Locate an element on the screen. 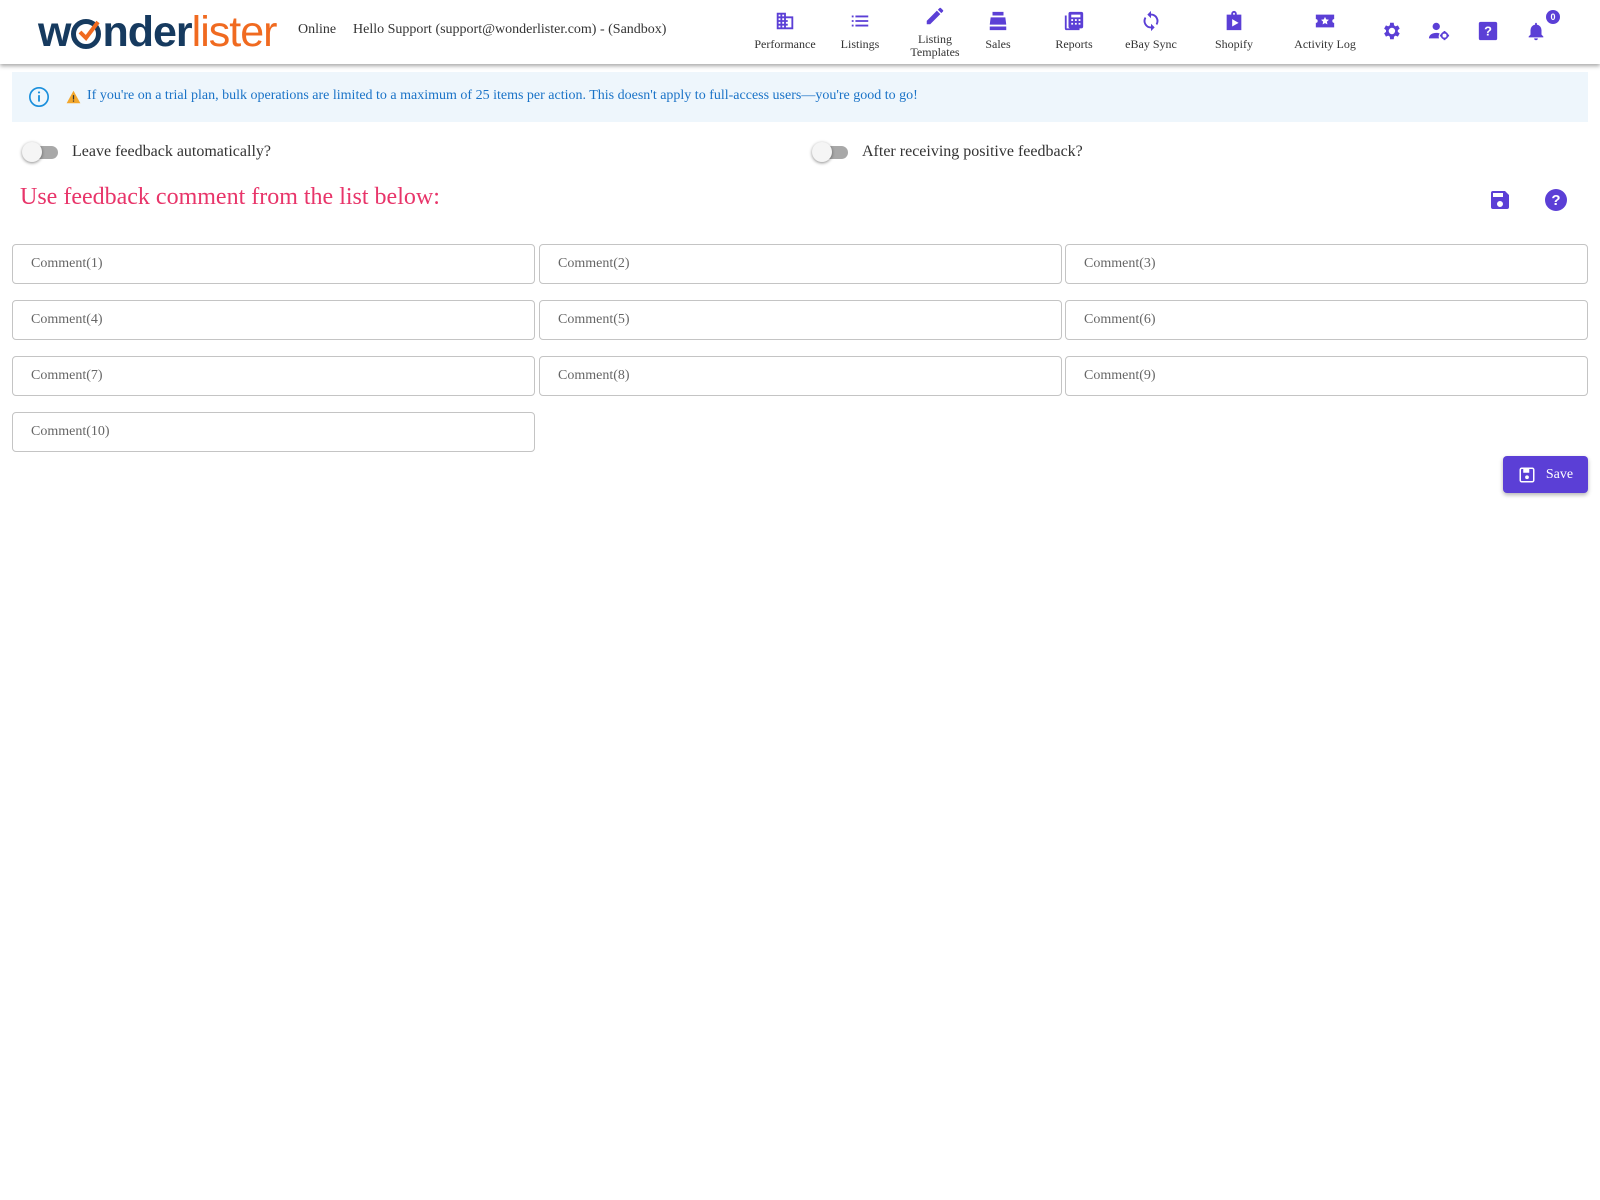 This screenshot has width=1600, height=1200. nav-sales-label: Sales is located at coordinates (998, 44).